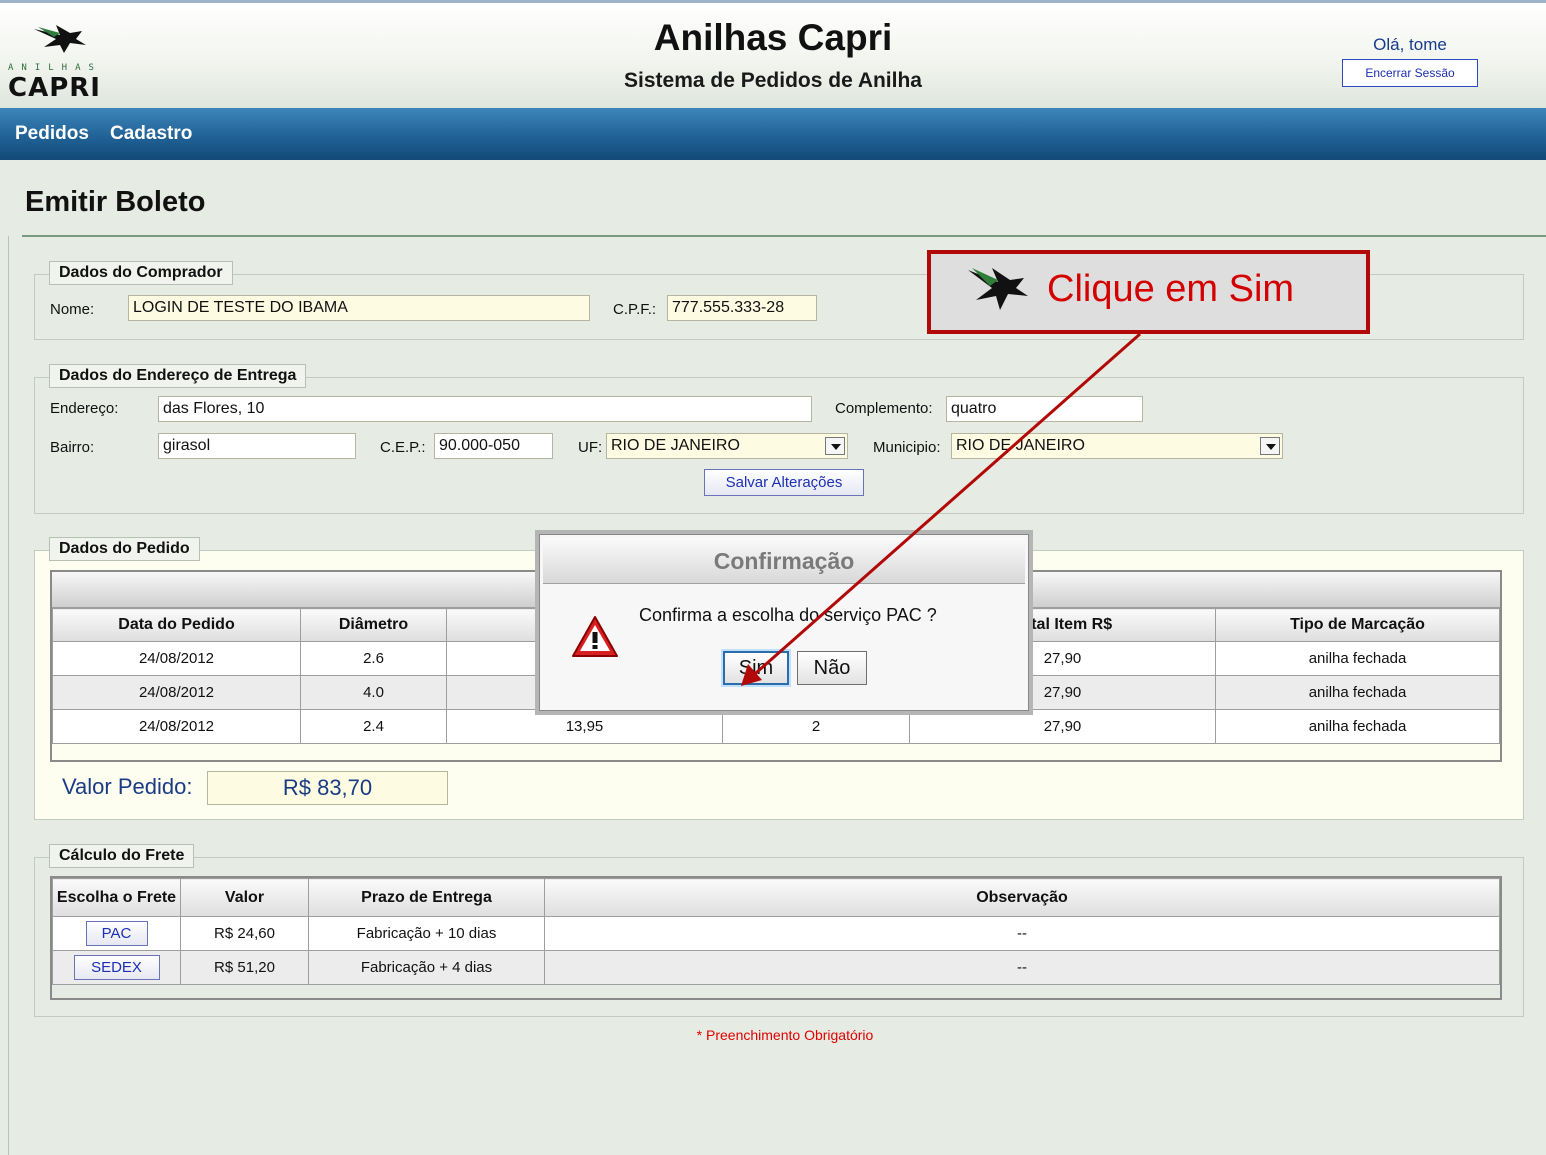 This screenshot has height=1155, width=1546. Describe the element at coordinates (151, 134) in the screenshot. I see `nav-item-cadastro: Cadastro` at that location.